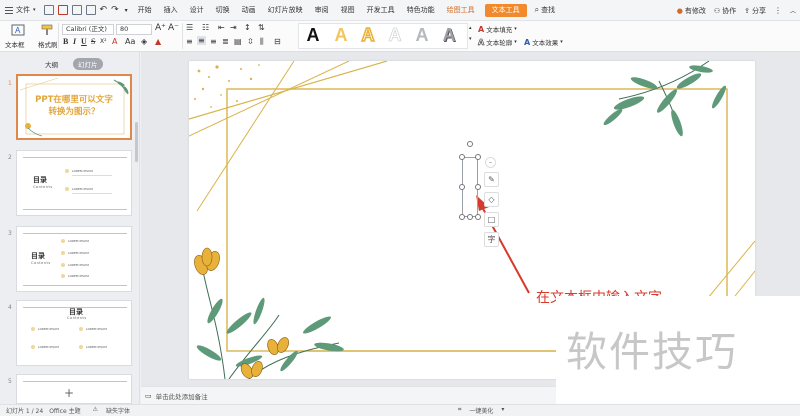 Image resolution: width=800 pixels, height=416 pixels. What do you see at coordinates (348, 10) in the screenshot?
I see `tab-view: 视图` at bounding box center [348, 10].